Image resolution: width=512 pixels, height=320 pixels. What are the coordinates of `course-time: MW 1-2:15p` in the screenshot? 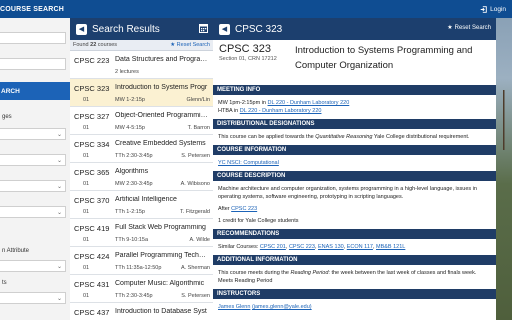 It's located at (130, 100).